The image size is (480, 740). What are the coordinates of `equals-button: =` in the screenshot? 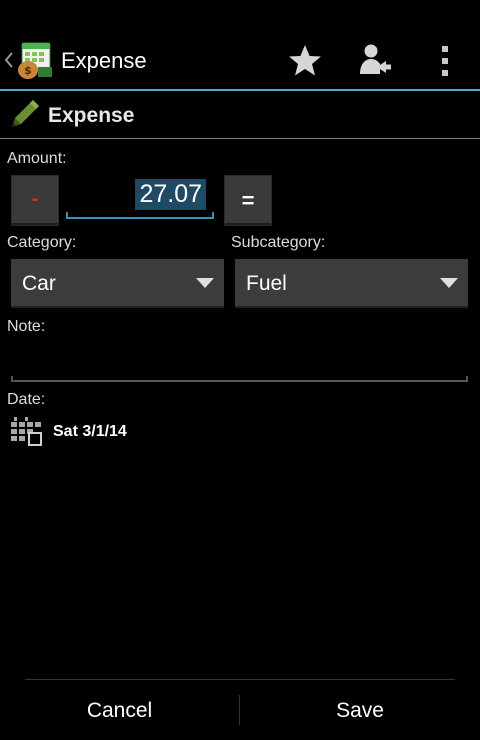 It's located at (248, 200).